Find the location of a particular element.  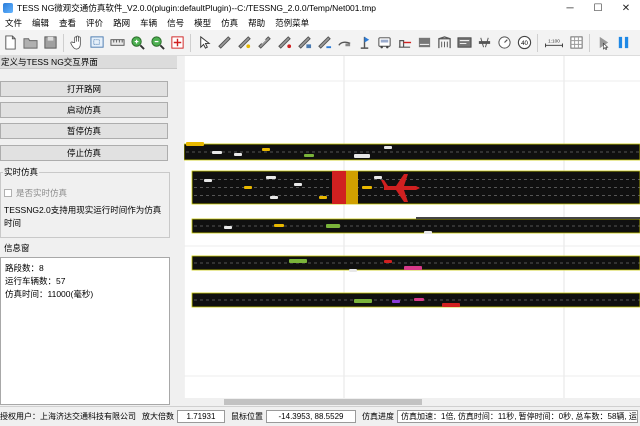

pause-simulation-button: 暂停仿真 is located at coordinates (84, 131).